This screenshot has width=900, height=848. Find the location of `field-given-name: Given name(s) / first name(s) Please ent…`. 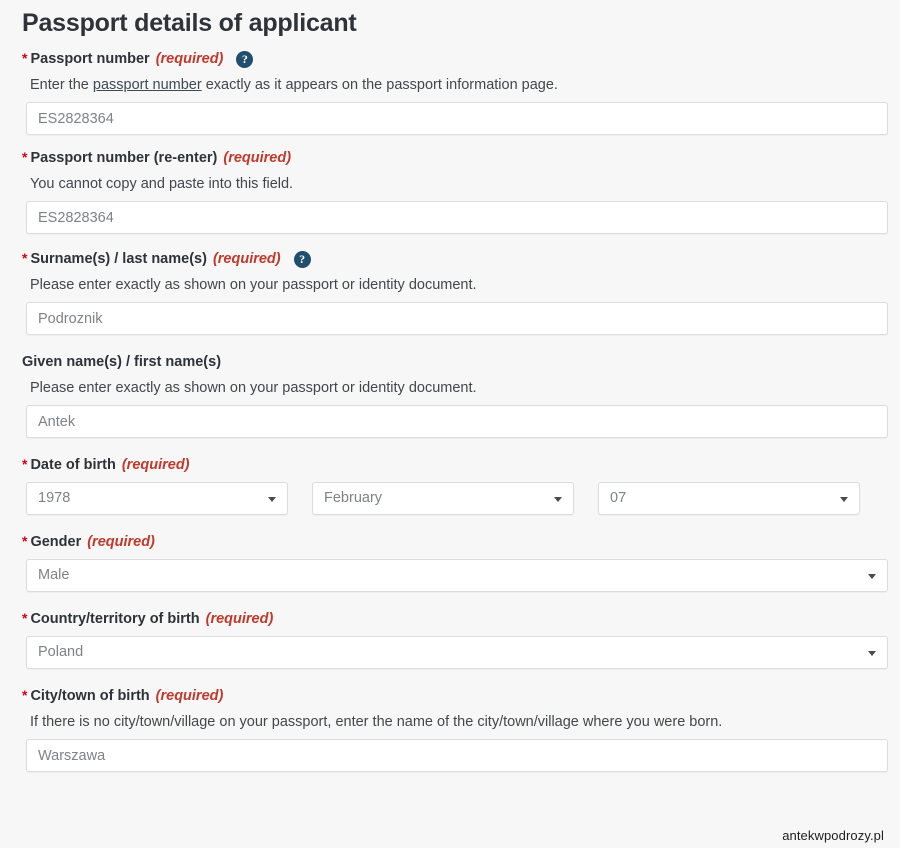

field-given-name: Given name(s) / first name(s) Please ent… is located at coordinates (455, 395).